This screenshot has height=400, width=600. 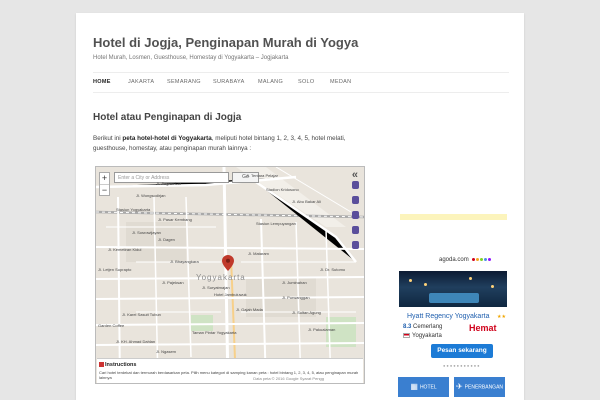 What do you see at coordinates (306, 312) in the screenshot?
I see `map-label: Jl. Sultan Agung` at bounding box center [306, 312].